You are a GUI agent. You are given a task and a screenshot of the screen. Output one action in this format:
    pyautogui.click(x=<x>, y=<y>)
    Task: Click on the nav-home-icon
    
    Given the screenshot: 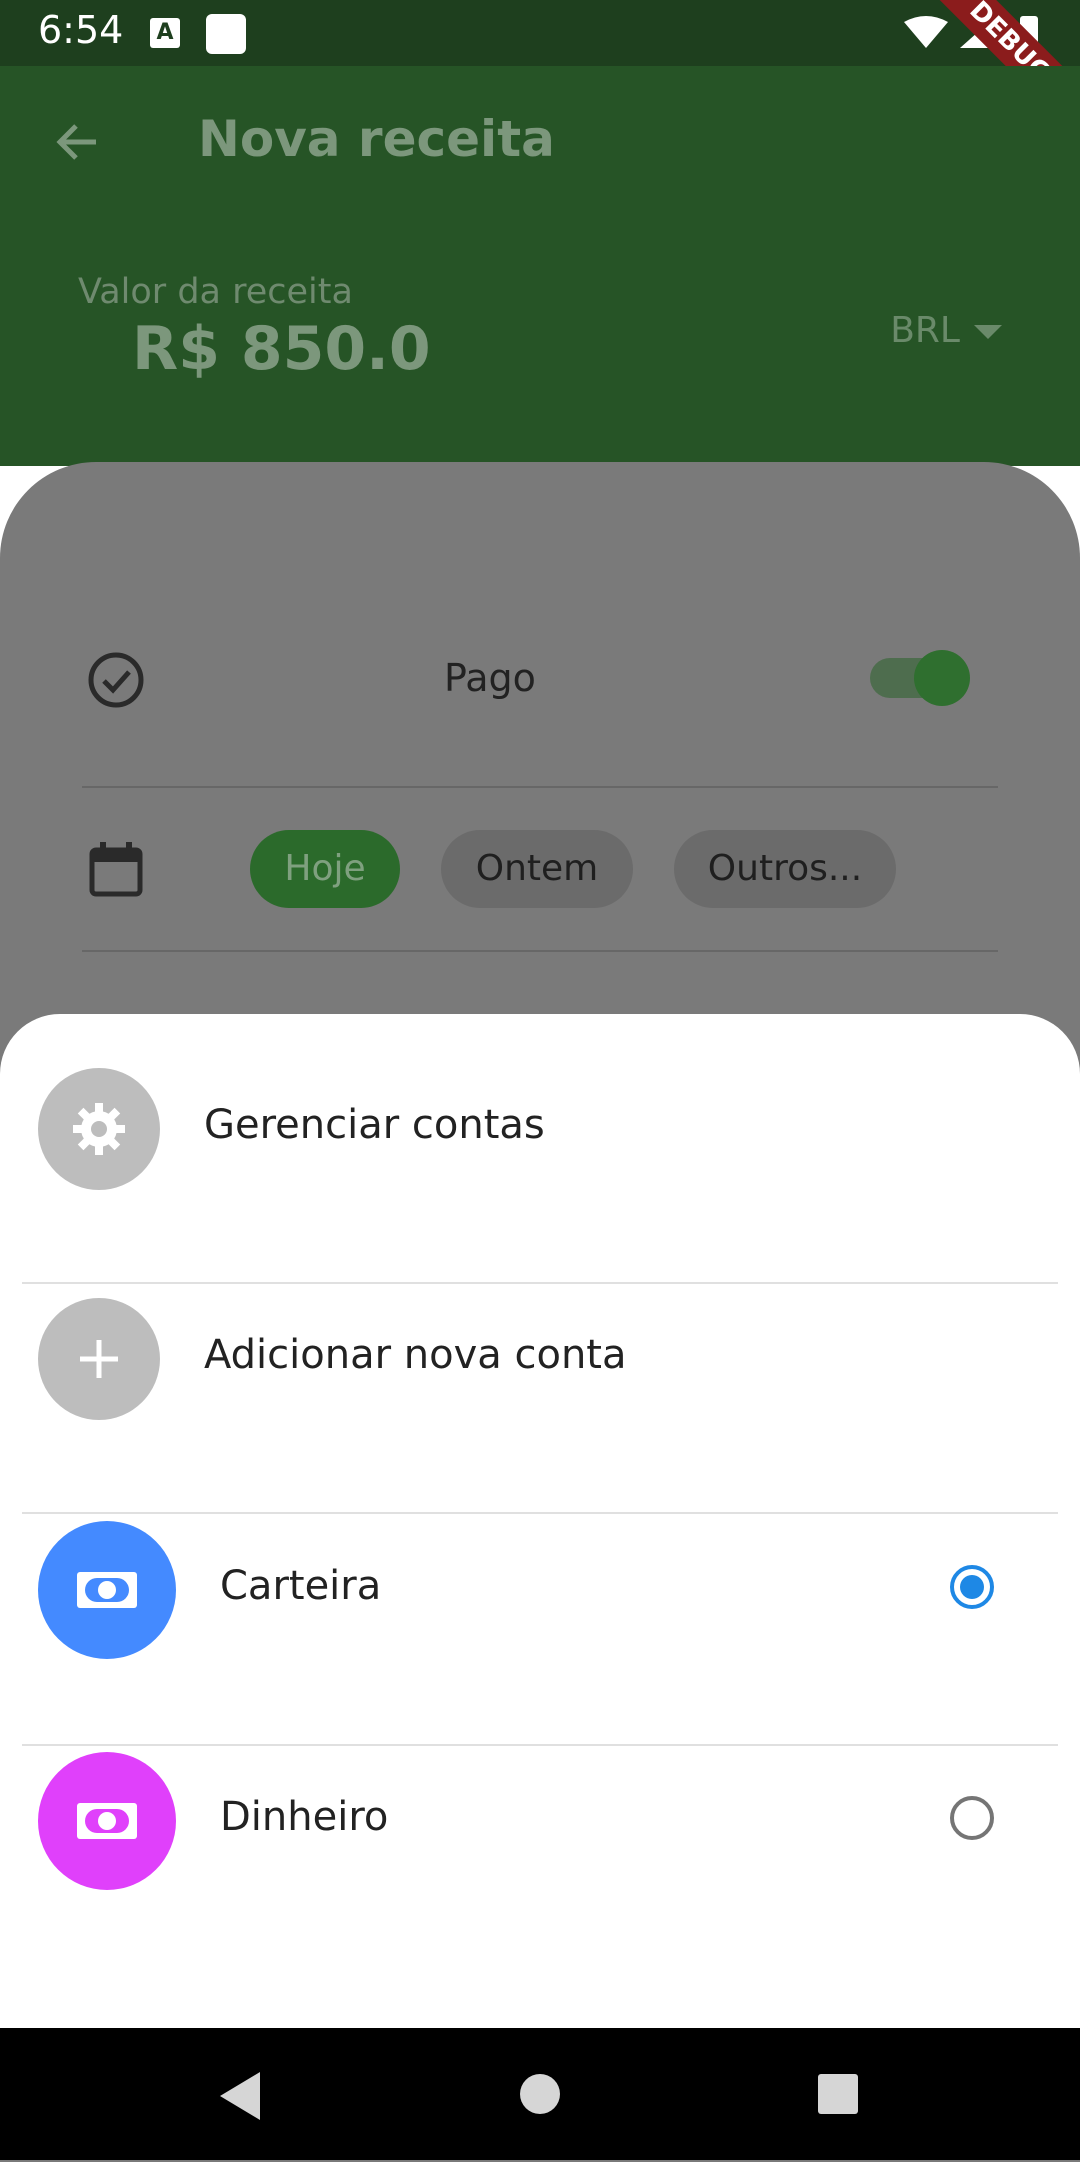 What is the action you would take?
    pyautogui.click(x=540, y=2094)
    